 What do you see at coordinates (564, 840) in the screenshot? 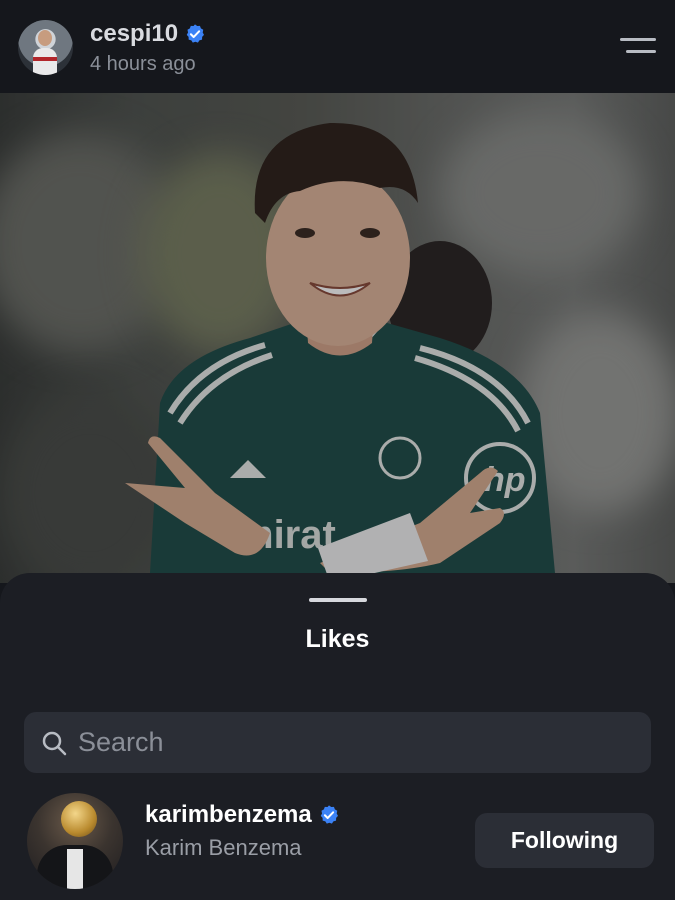
I see `following-button: Following` at bounding box center [564, 840].